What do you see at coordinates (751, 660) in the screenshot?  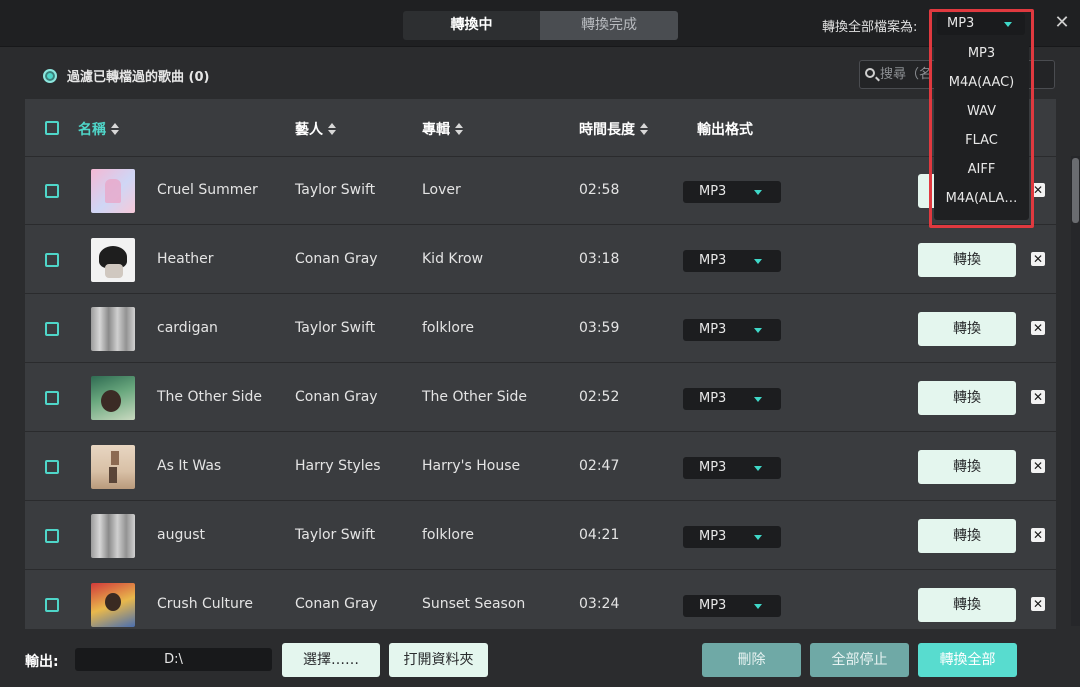 I see `delete-button: 刪除` at bounding box center [751, 660].